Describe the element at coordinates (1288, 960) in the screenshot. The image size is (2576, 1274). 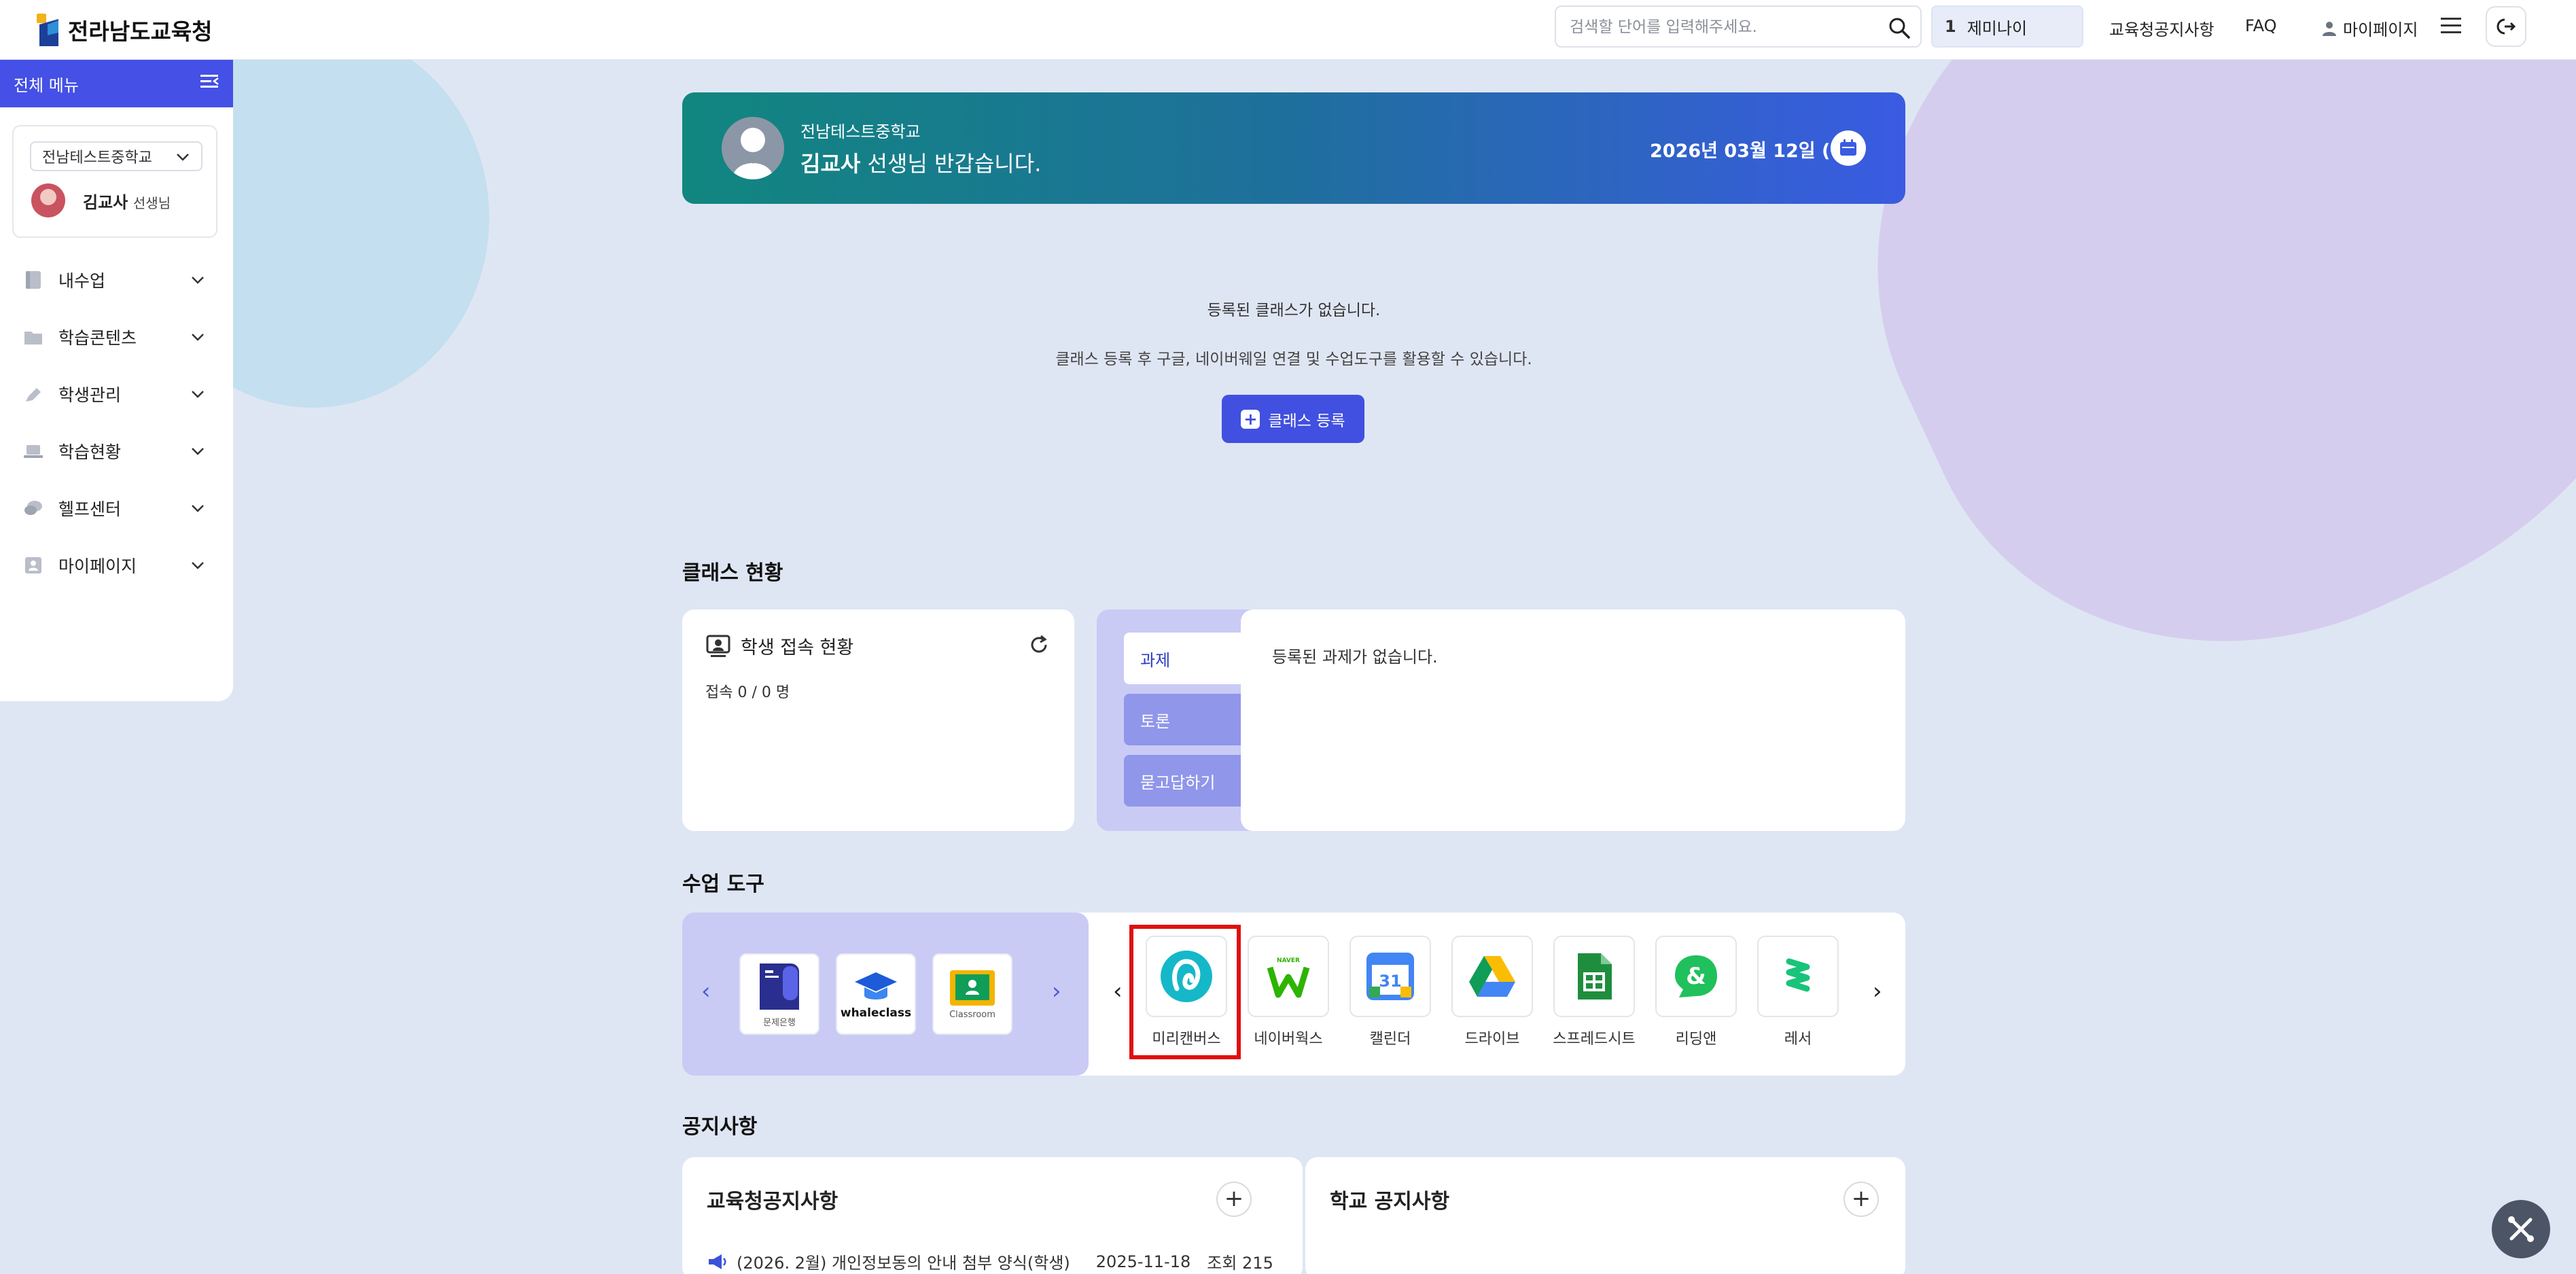
I see `svg-text: NAVER` at that location.